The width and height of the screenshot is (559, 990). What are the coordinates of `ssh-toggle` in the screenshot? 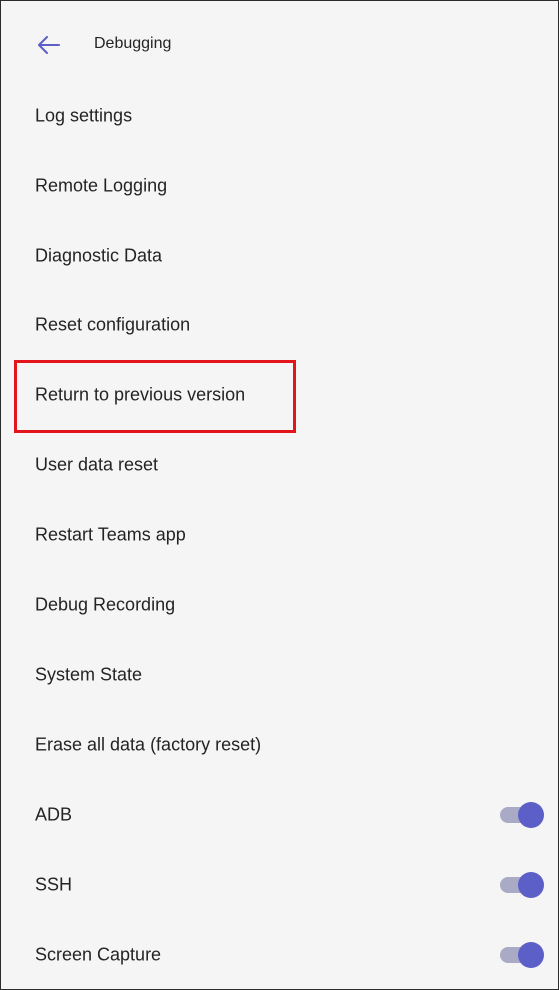 It's located at (521, 885).